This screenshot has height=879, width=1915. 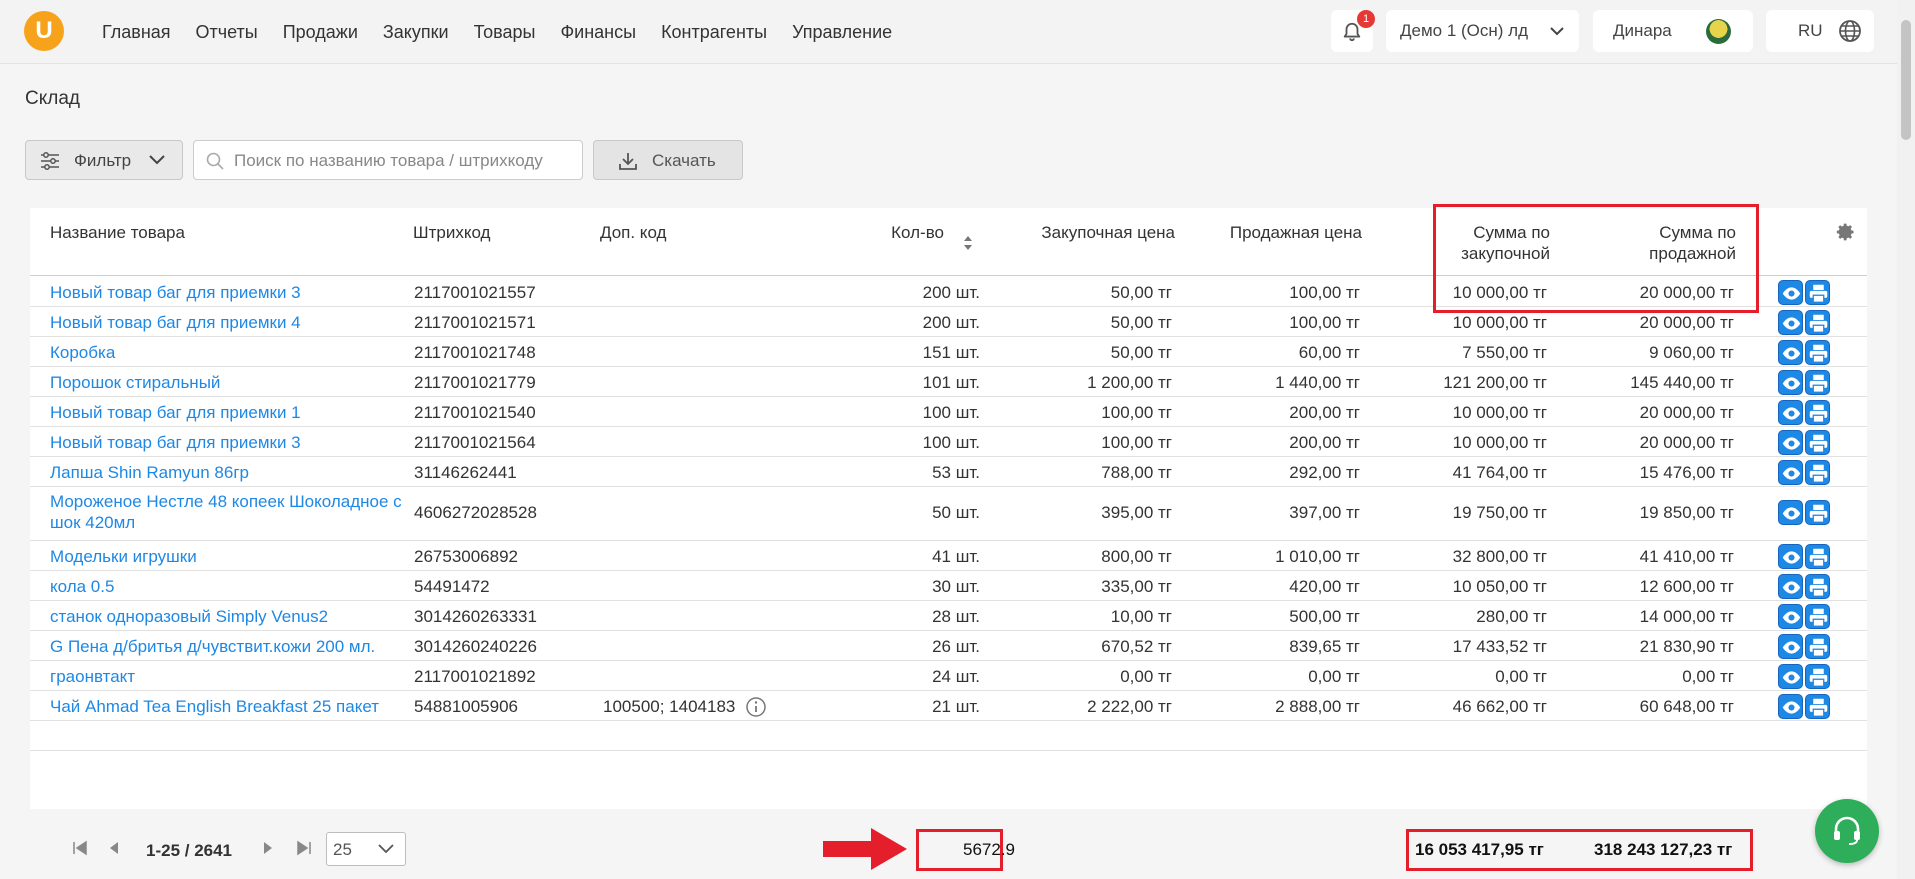 What do you see at coordinates (44, 31) in the screenshot?
I see `logo: U` at bounding box center [44, 31].